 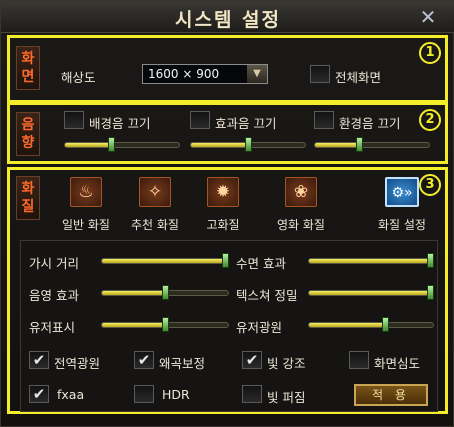 I want to click on fire-icon: ✧, so click(x=155, y=192).